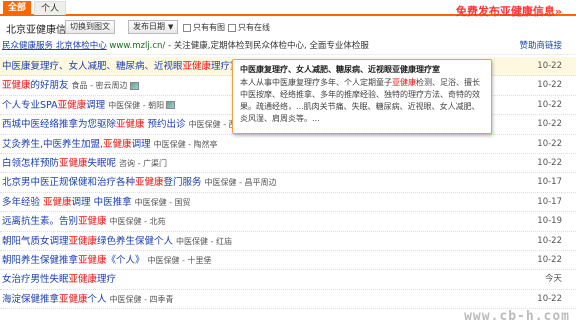 The height and width of the screenshot is (328, 576). Describe the element at coordinates (69, 183) in the screenshot. I see `title-text: 北京男中医正规保健和治疗各种` at that location.